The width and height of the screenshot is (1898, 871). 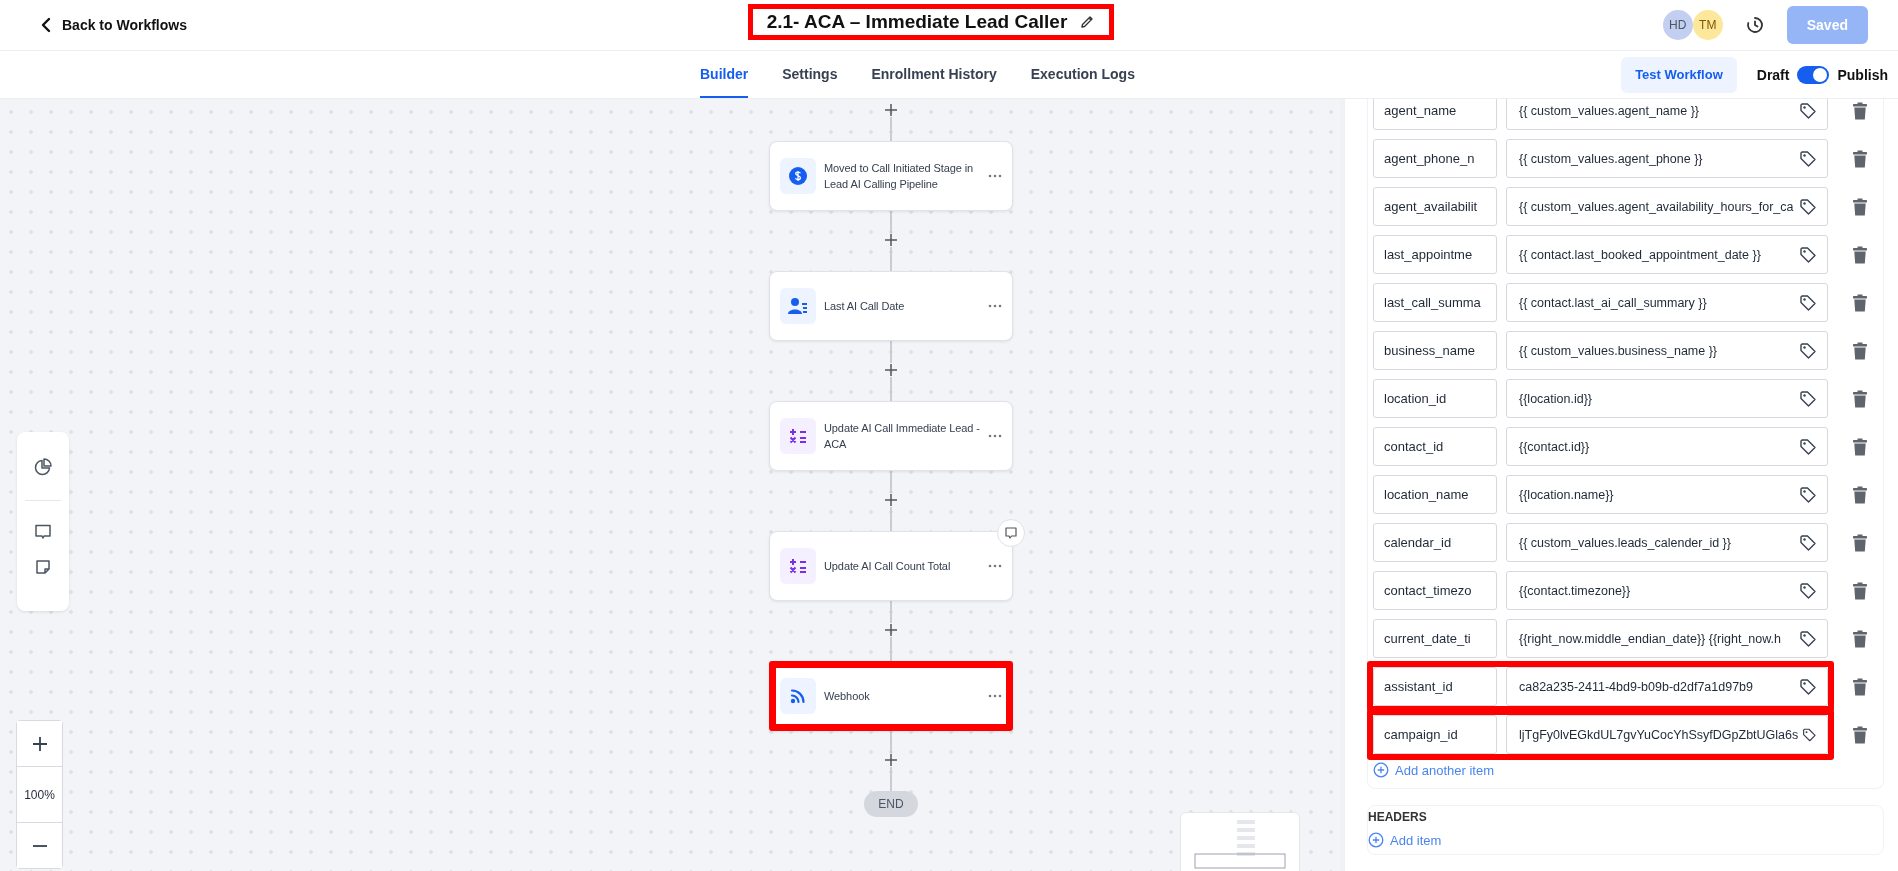 What do you see at coordinates (113, 25) in the screenshot?
I see `back-link: Back to Workflows` at bounding box center [113, 25].